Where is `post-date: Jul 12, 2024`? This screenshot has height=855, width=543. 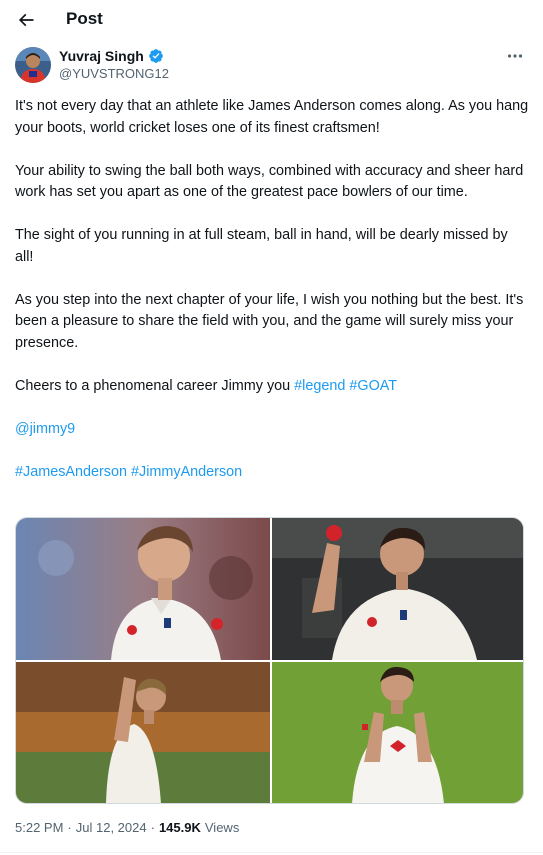
post-date: Jul 12, 2024 is located at coordinates (111, 827).